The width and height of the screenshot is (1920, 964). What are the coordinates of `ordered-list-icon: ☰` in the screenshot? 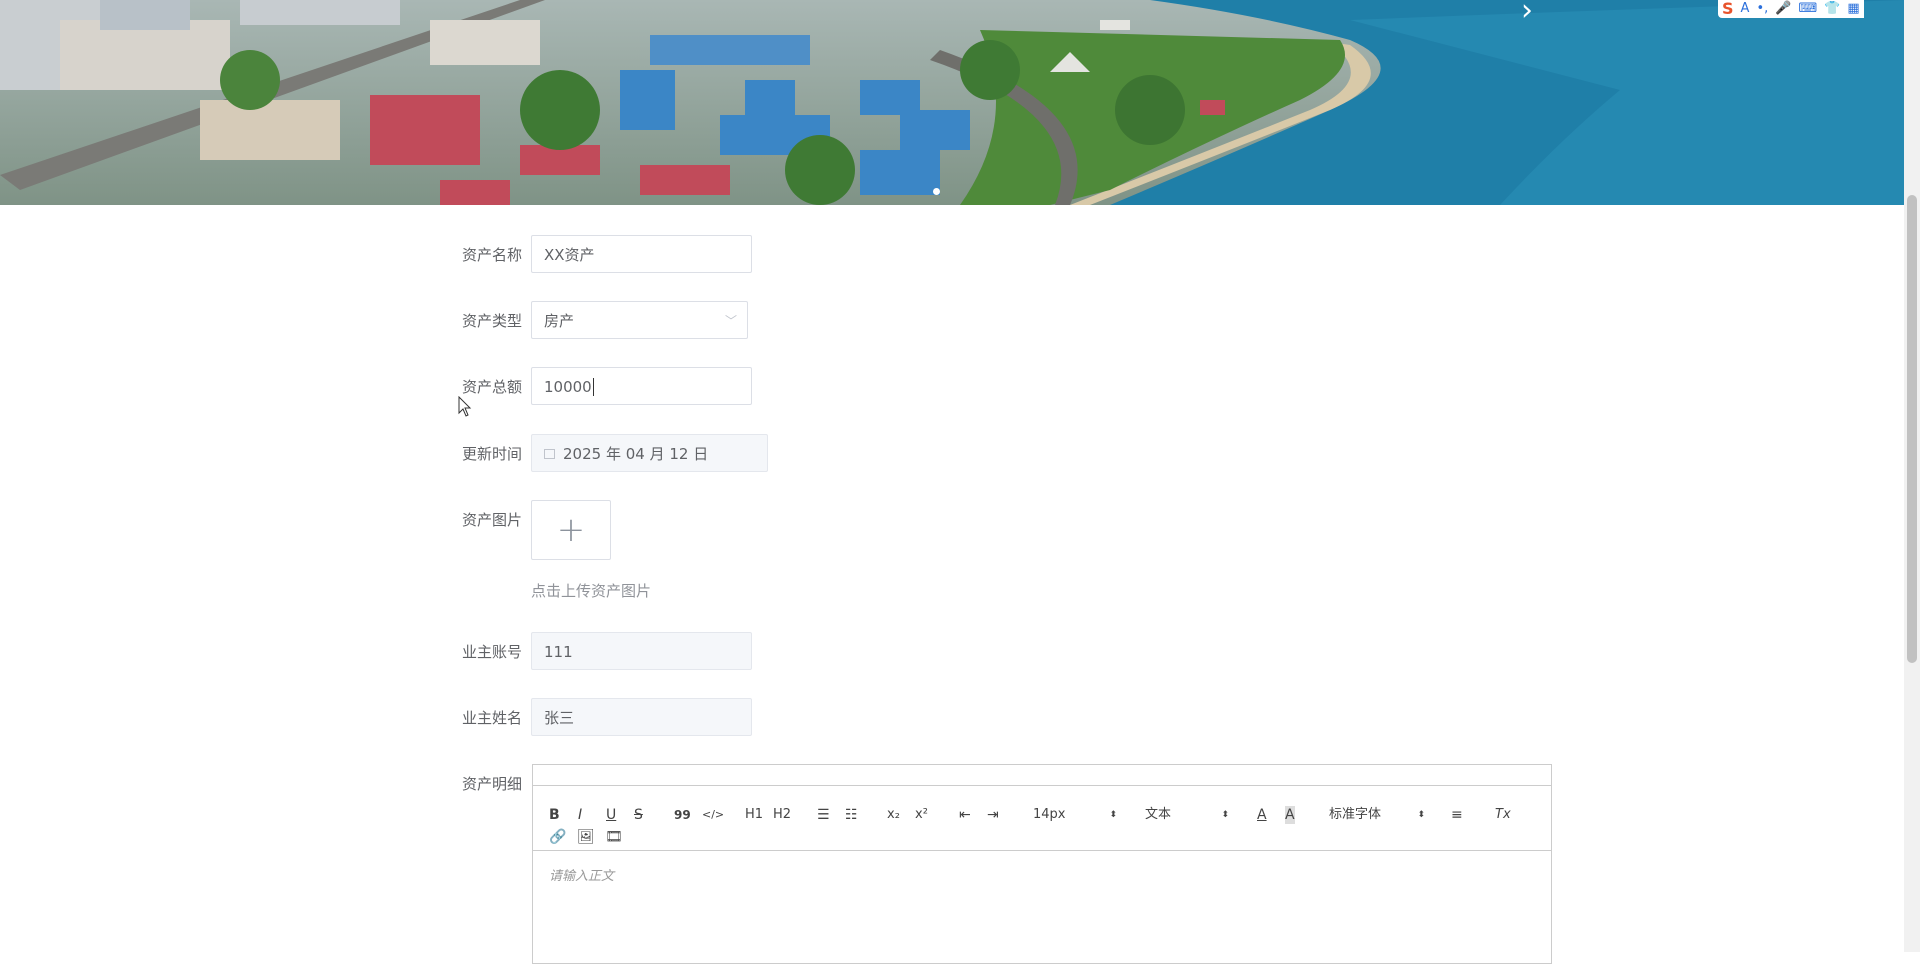 It's located at (823, 815).